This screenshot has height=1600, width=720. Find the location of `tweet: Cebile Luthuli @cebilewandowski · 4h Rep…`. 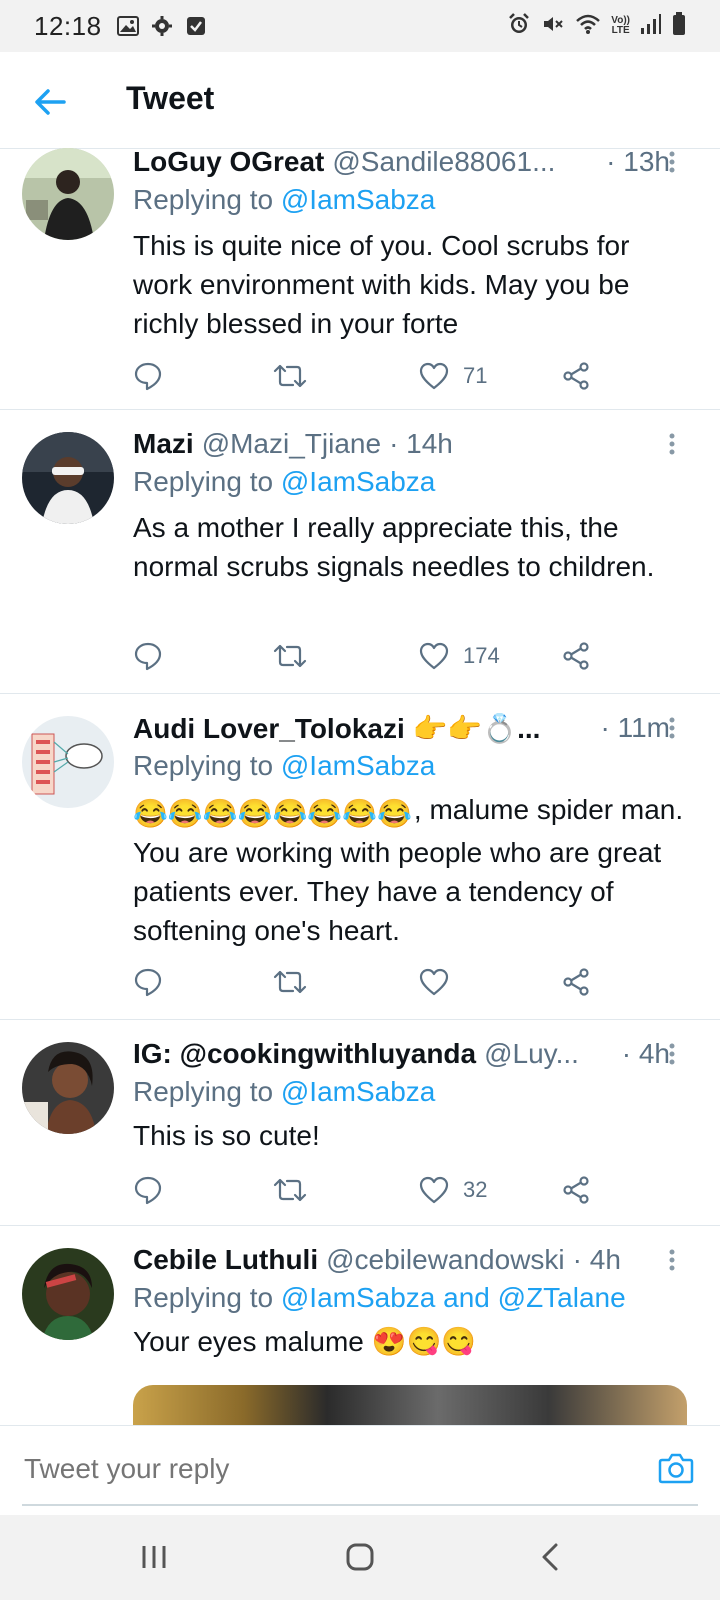

tweet: Cebile Luthuli @cebilewandowski · 4h Rep… is located at coordinates (360, 1325).